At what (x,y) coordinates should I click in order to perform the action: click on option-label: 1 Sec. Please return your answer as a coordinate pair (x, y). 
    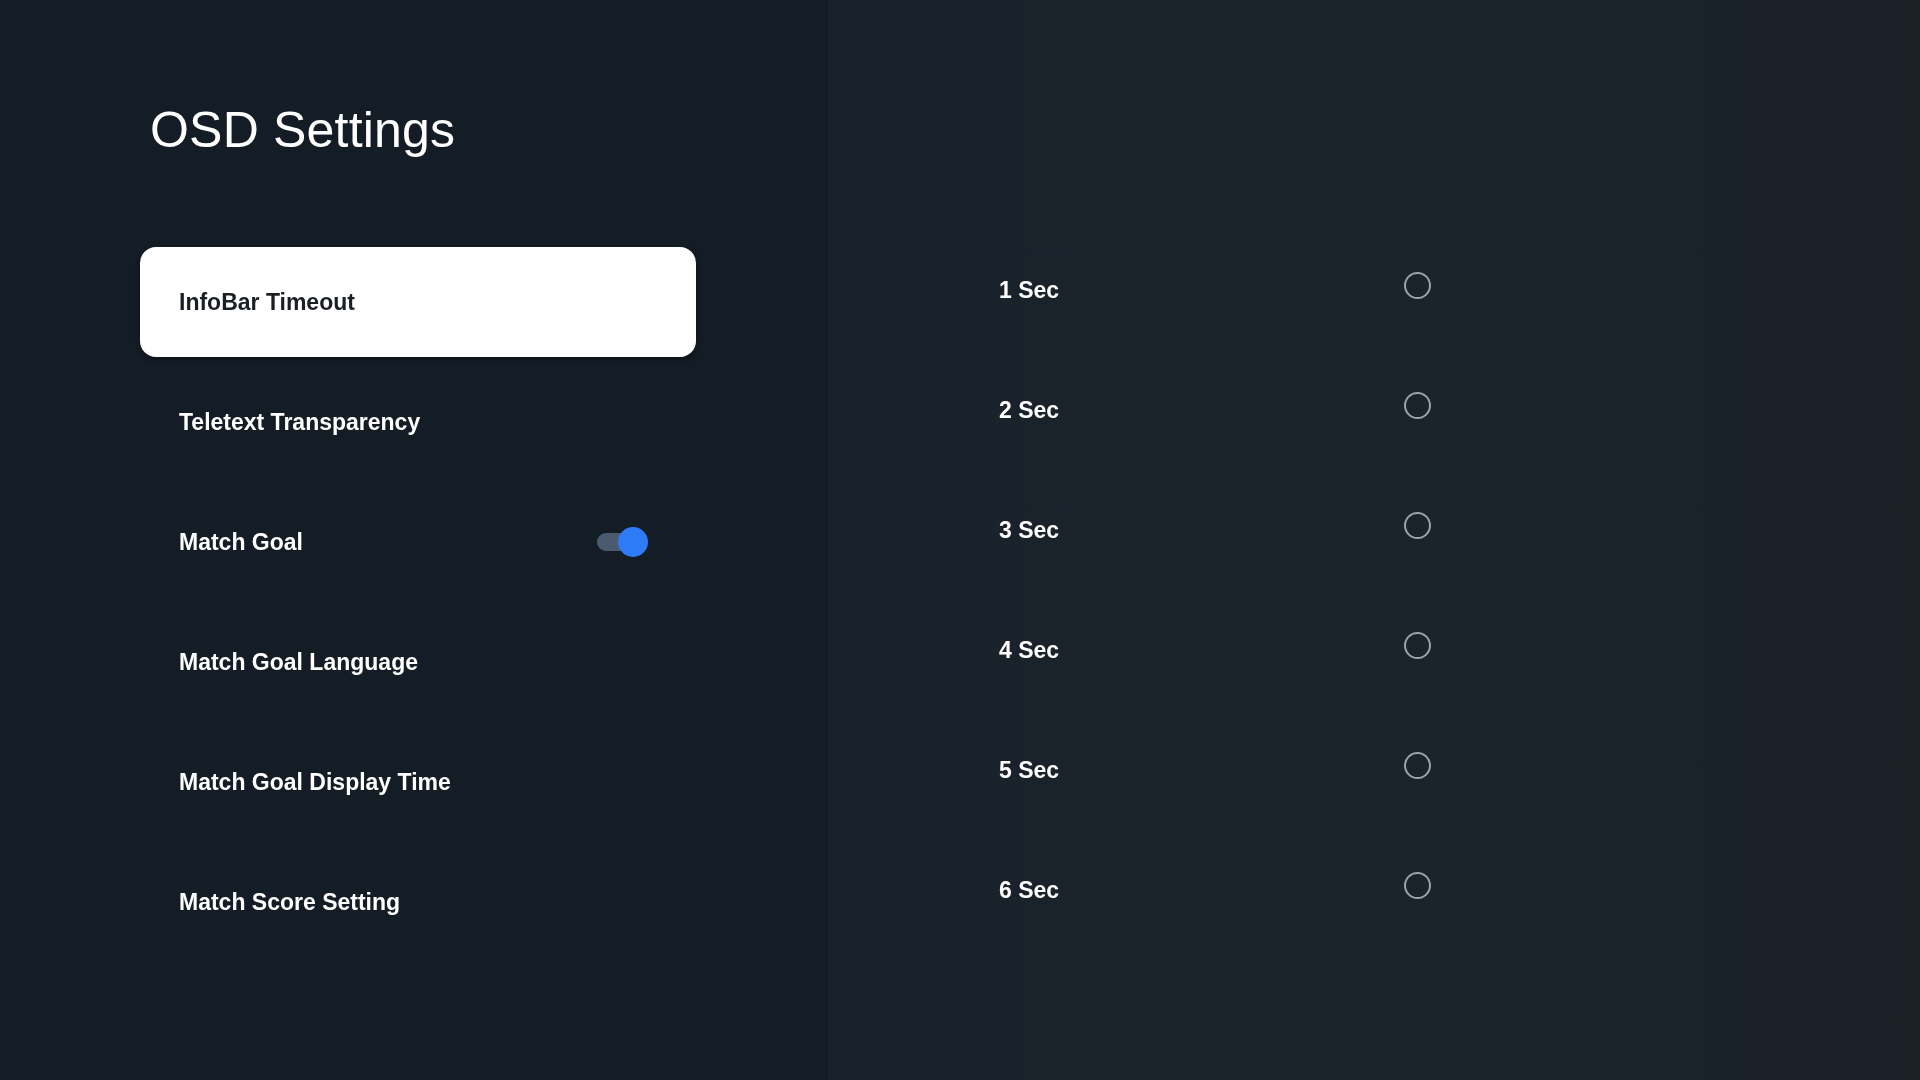
    Looking at the image, I should click on (1029, 290).